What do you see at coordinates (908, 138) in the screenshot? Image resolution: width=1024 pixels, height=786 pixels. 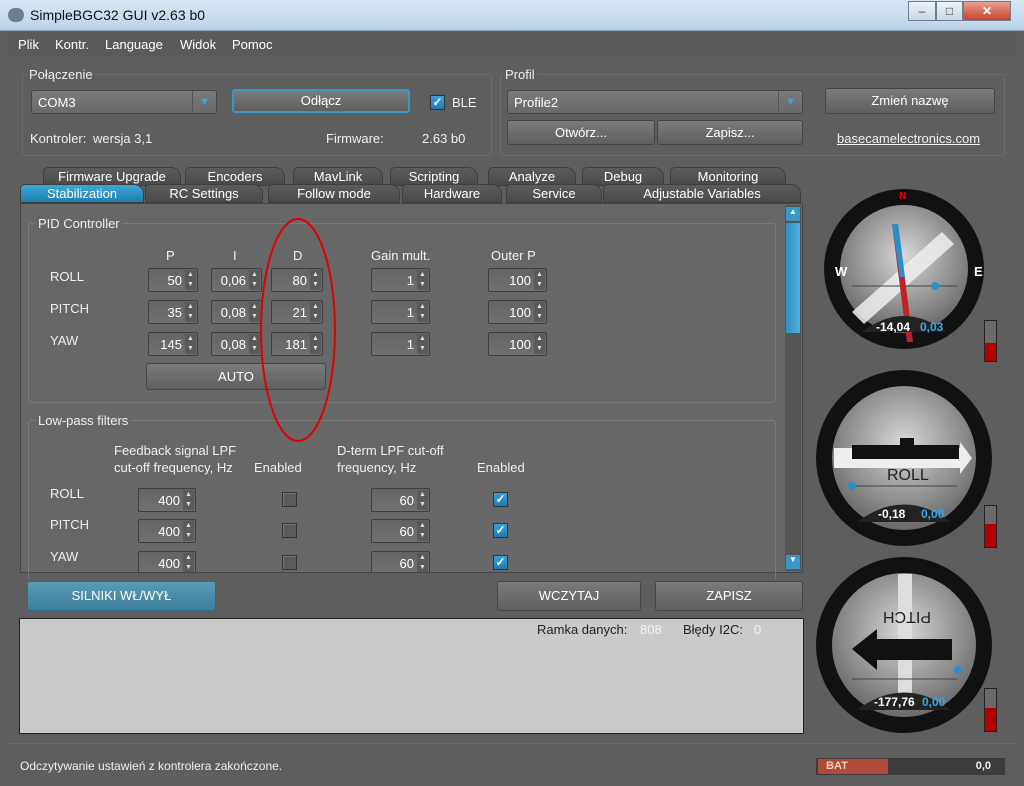 I see `website-link: basecamelectronics.com` at bounding box center [908, 138].